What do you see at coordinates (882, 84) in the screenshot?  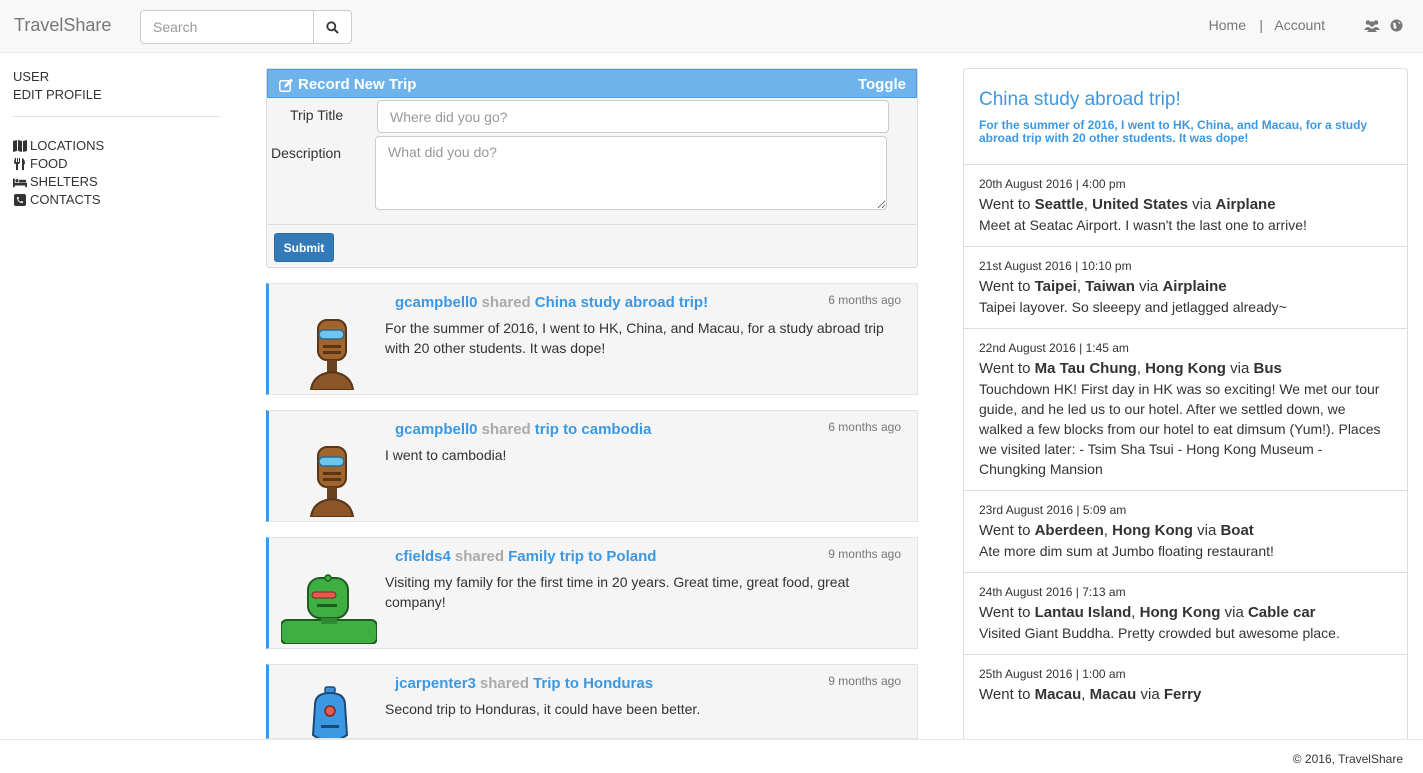 I see `toggle-button: Toggle` at bounding box center [882, 84].